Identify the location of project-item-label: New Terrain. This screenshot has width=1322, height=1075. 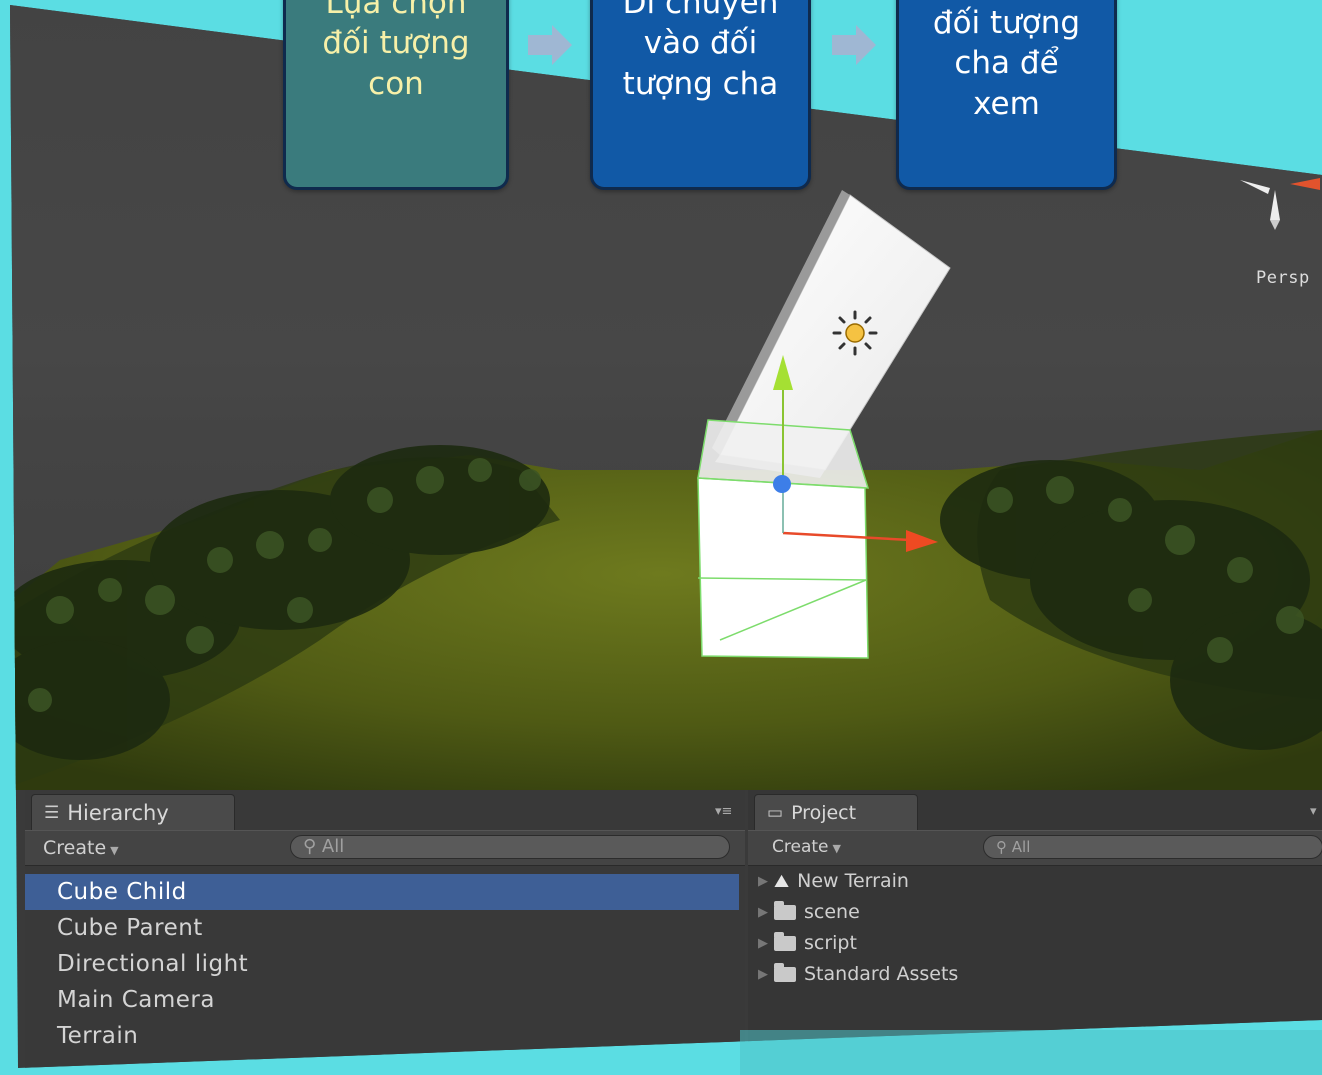
(853, 881).